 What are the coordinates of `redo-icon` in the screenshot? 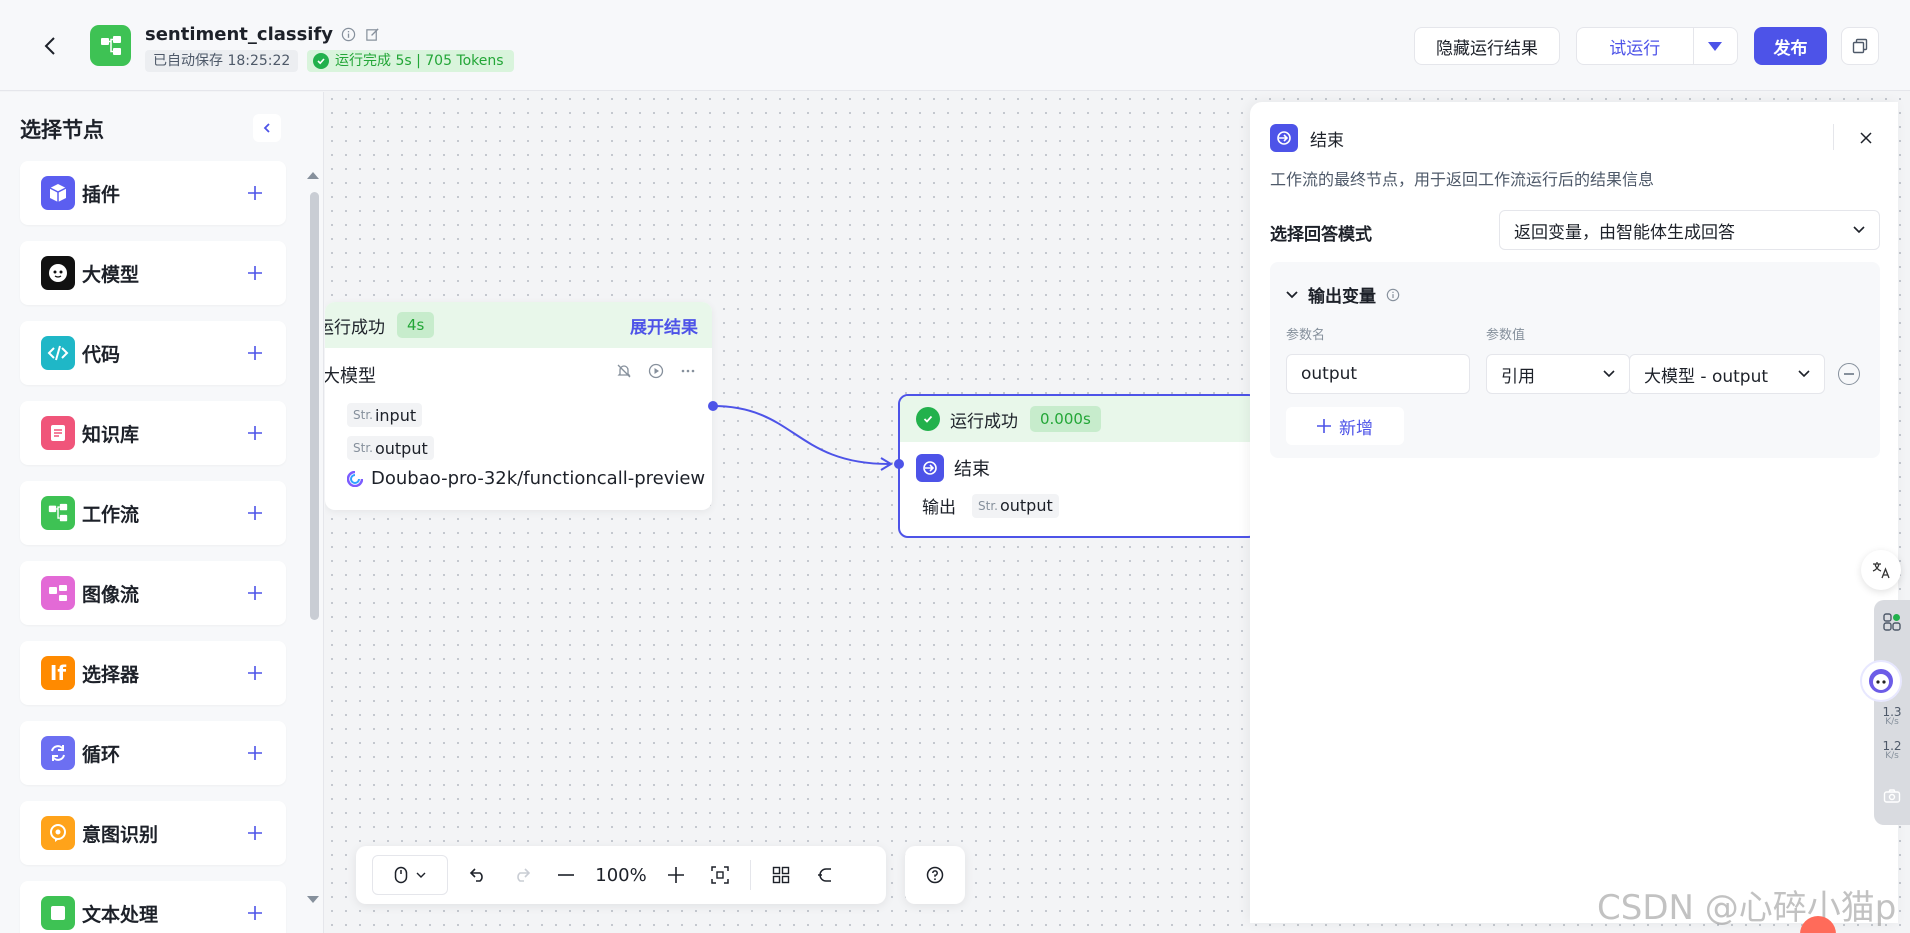 It's located at (522, 875).